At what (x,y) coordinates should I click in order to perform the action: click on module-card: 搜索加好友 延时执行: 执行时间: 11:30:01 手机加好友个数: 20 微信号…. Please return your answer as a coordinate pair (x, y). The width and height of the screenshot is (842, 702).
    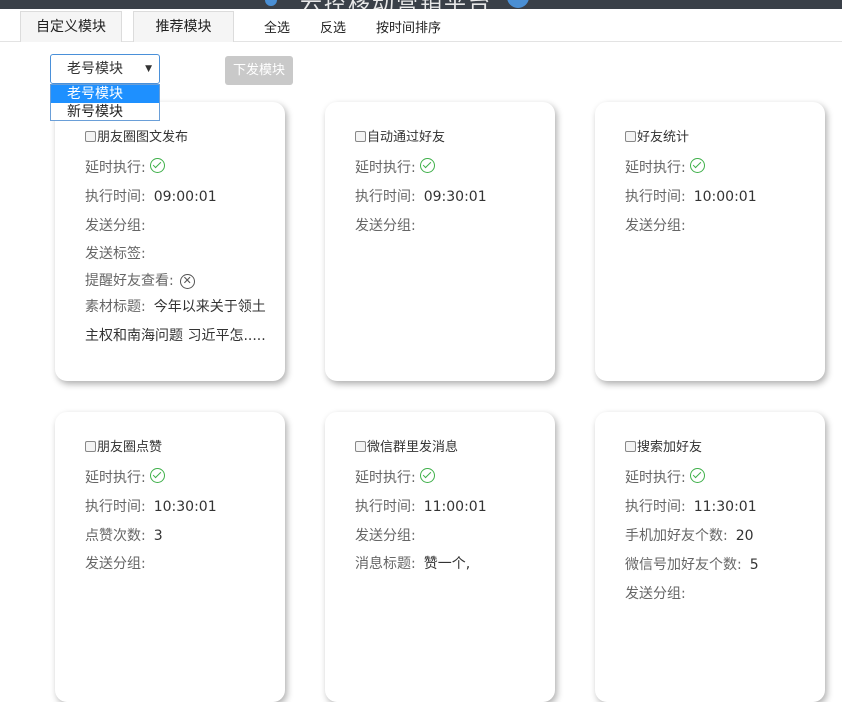
    Looking at the image, I should click on (710, 557).